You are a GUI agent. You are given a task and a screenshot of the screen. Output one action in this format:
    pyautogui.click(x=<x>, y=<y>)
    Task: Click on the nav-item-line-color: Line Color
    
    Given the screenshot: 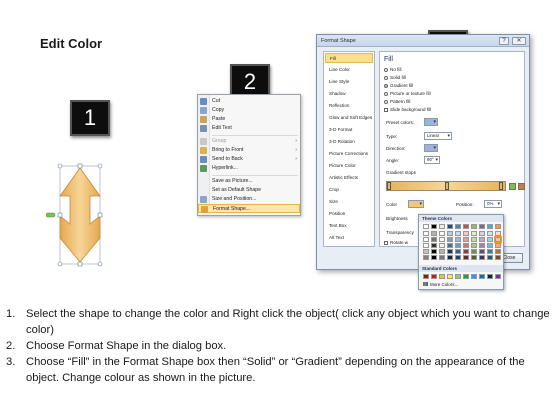 What is the action you would take?
    pyautogui.click(x=349, y=70)
    